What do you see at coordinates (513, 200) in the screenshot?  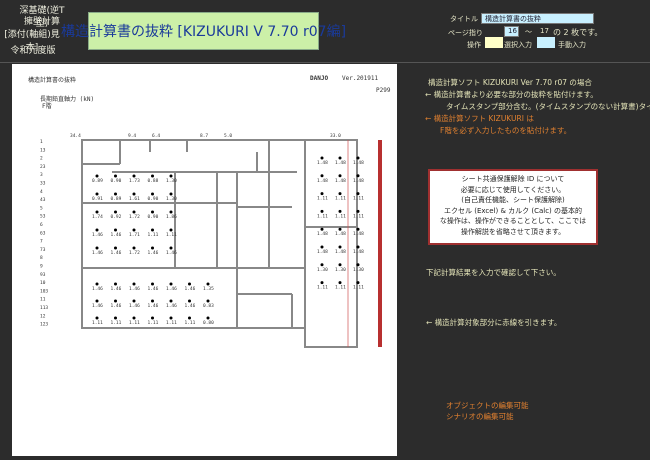 I see `note-line: (自己責任機能、シート保護解除)` at bounding box center [513, 200].